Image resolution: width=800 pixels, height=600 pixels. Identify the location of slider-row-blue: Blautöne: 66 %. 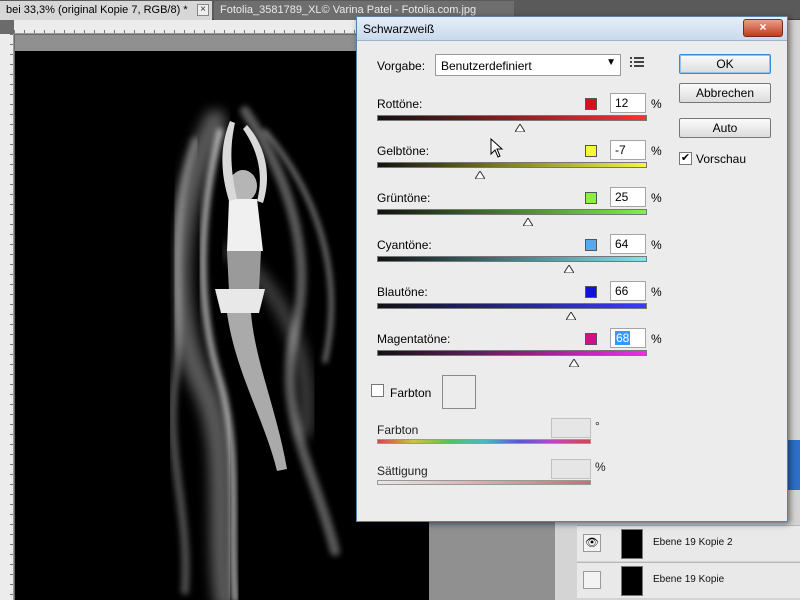
(522, 305).